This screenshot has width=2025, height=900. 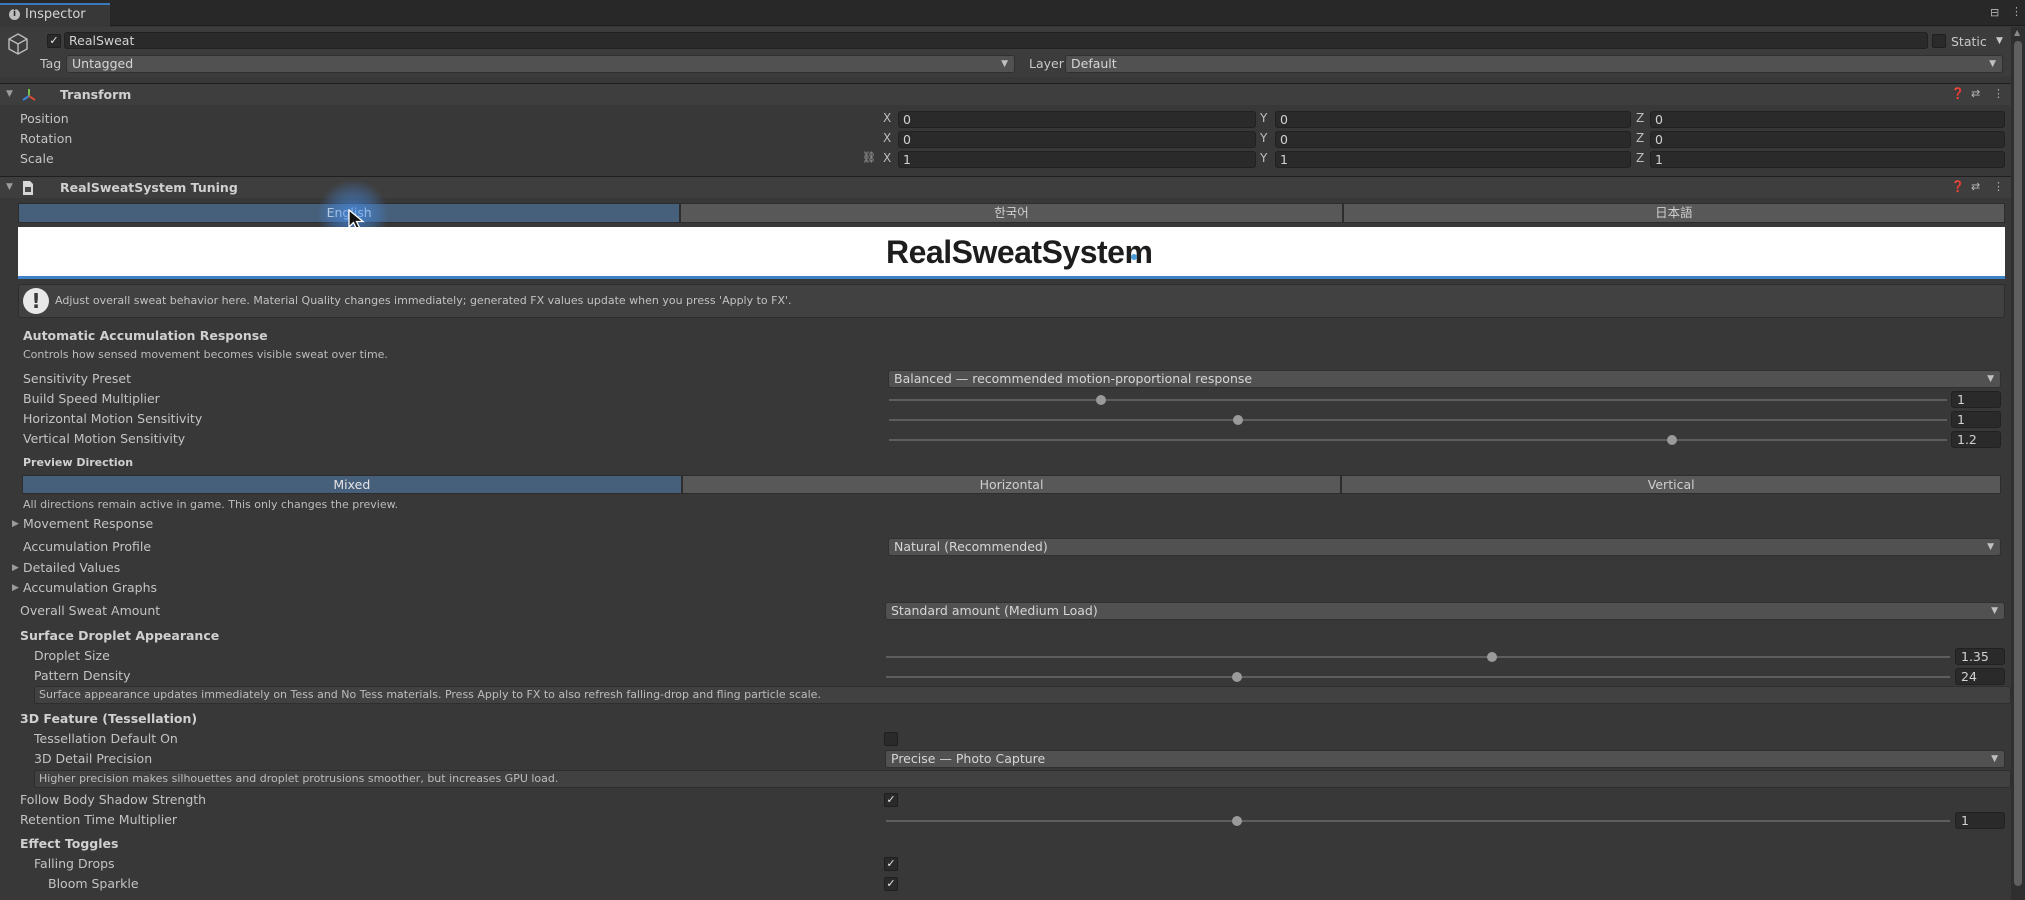 I want to click on vertical-sensitivity-row: Vertical Motion Sensitivity 1.2, so click(x=1005, y=439).